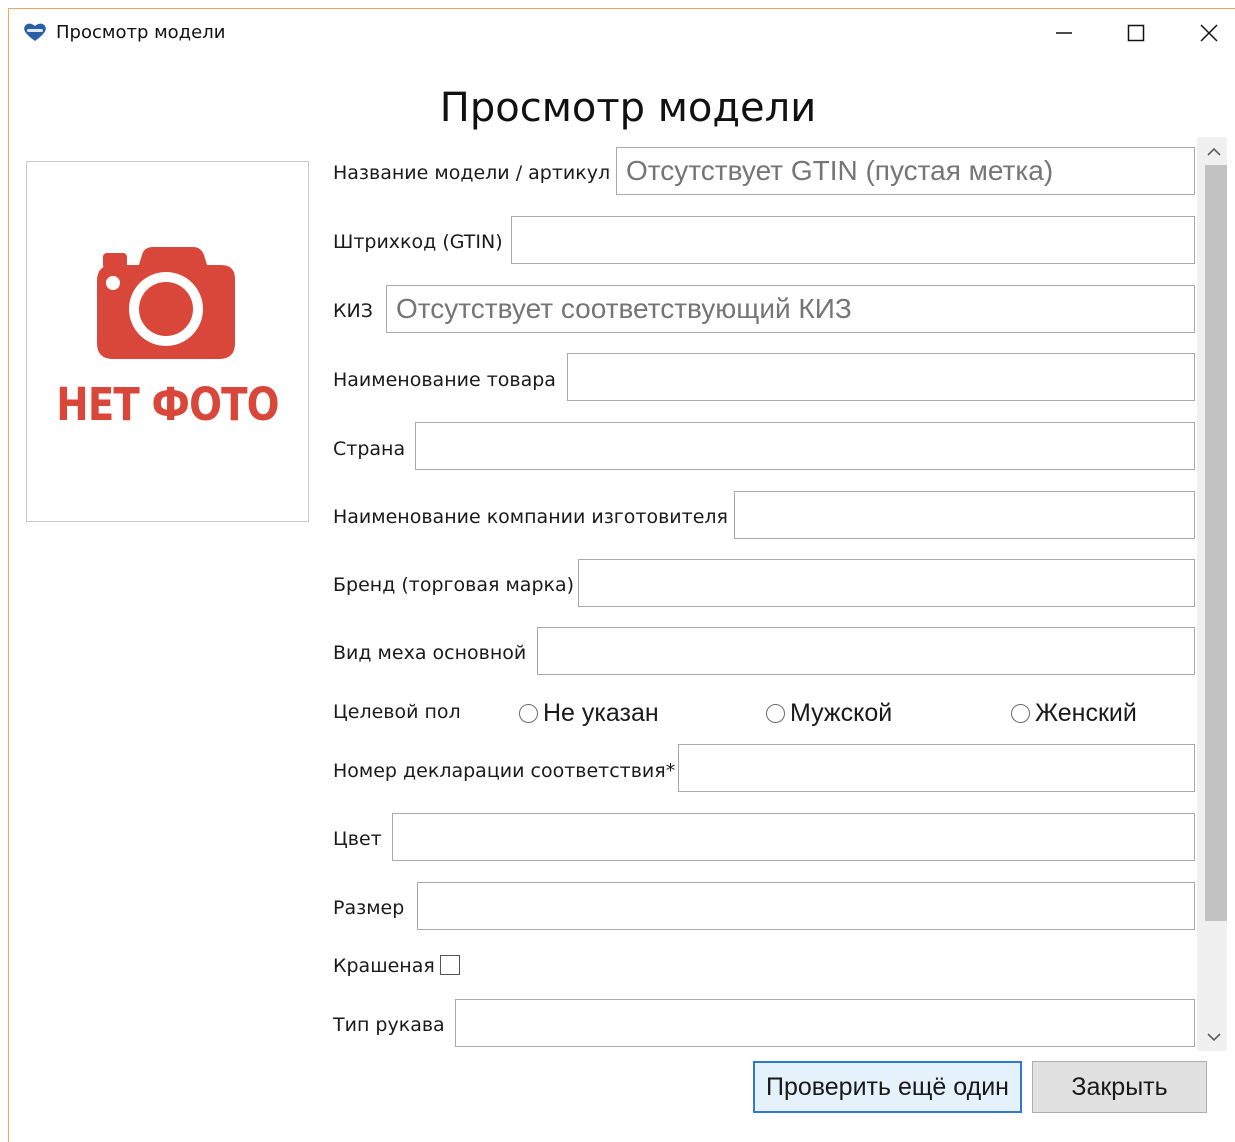 This screenshot has height=1142, width=1235. What do you see at coordinates (1214, 1037) in the screenshot?
I see `scroll-down-icon` at bounding box center [1214, 1037].